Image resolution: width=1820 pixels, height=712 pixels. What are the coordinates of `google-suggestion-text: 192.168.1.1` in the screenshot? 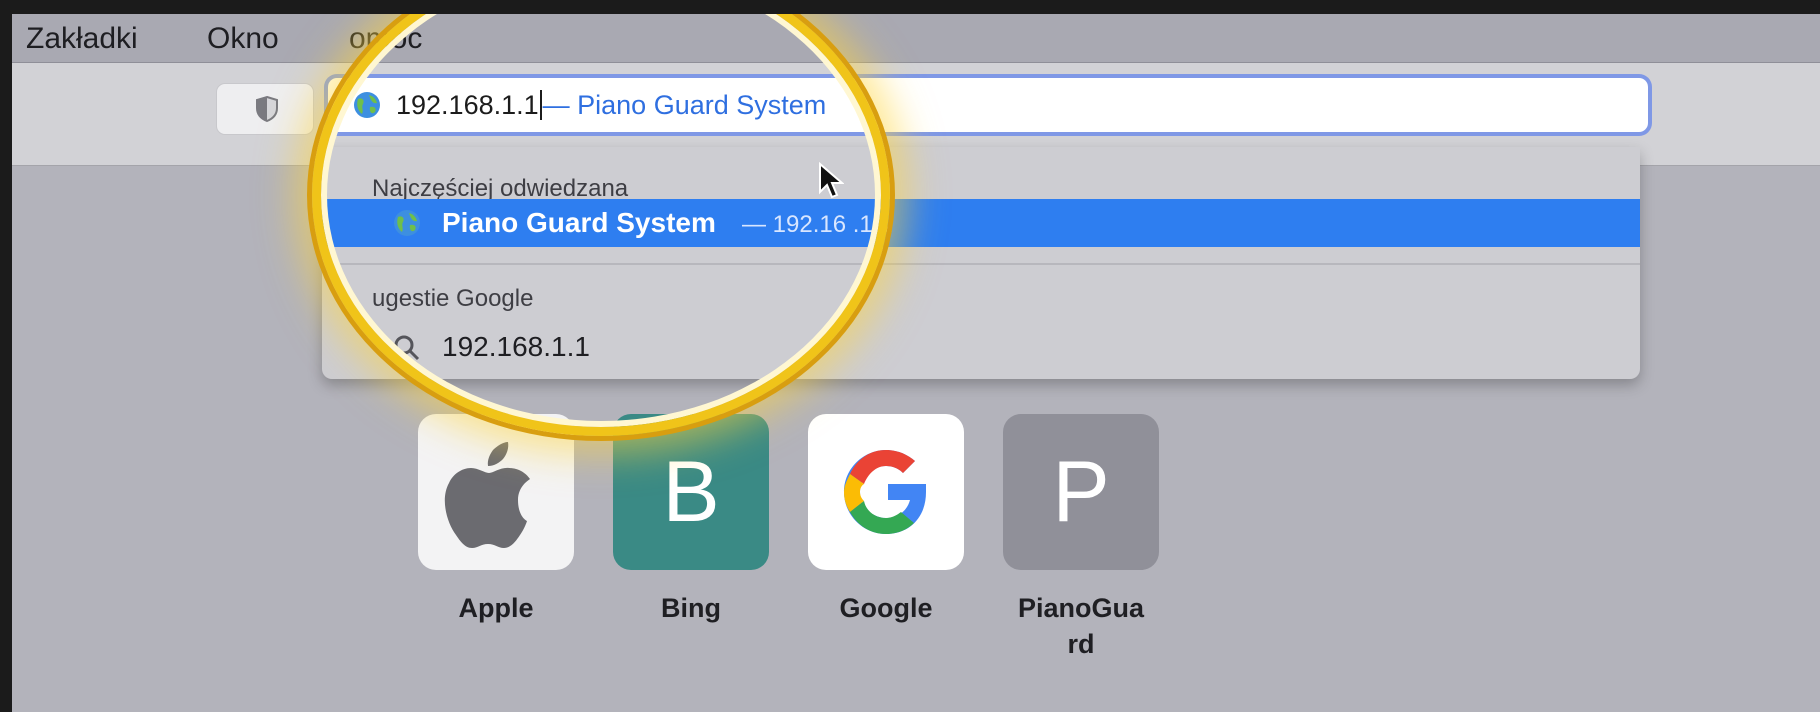 It's located at (516, 346).